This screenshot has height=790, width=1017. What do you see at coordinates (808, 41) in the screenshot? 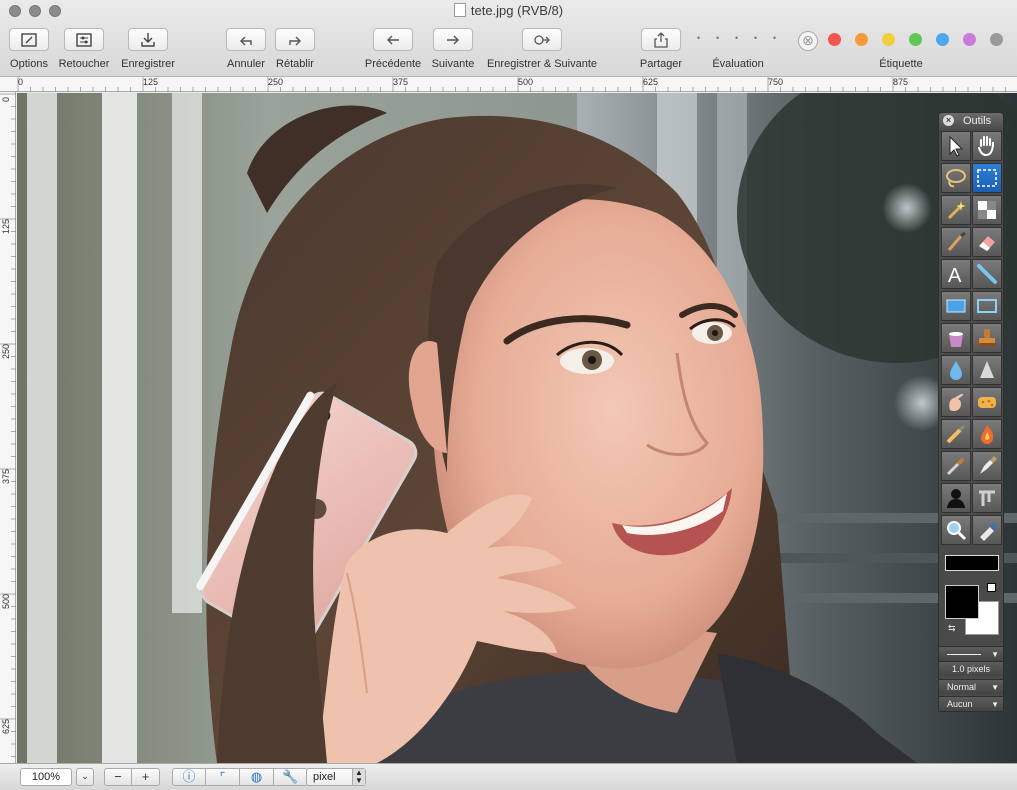
I see `clear-label-button: ⊗` at bounding box center [808, 41].